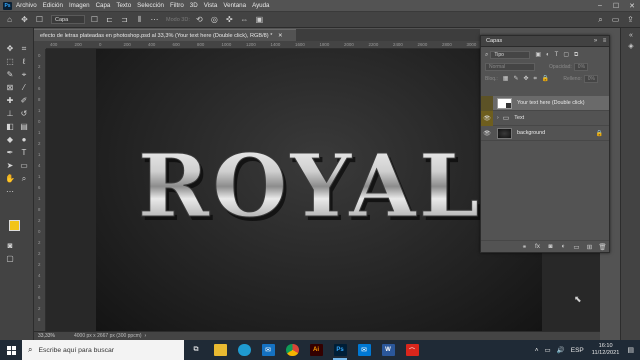 This screenshot has height=360, width=640. What do you see at coordinates (538, 55) in the screenshot?
I see `filter-pixel-icon: ▣` at bounding box center [538, 55].